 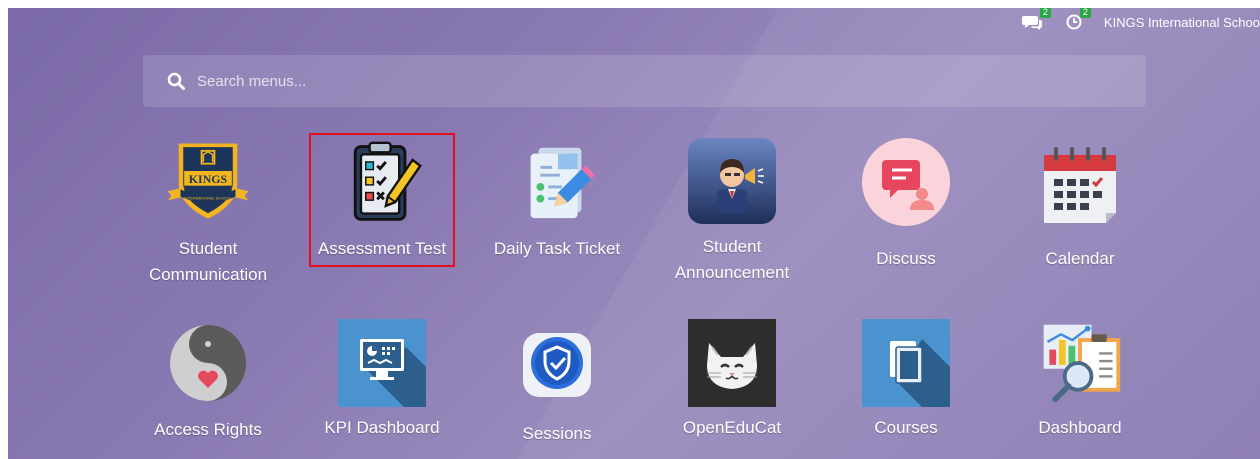 I want to click on chat-icon, so click(x=1031, y=23).